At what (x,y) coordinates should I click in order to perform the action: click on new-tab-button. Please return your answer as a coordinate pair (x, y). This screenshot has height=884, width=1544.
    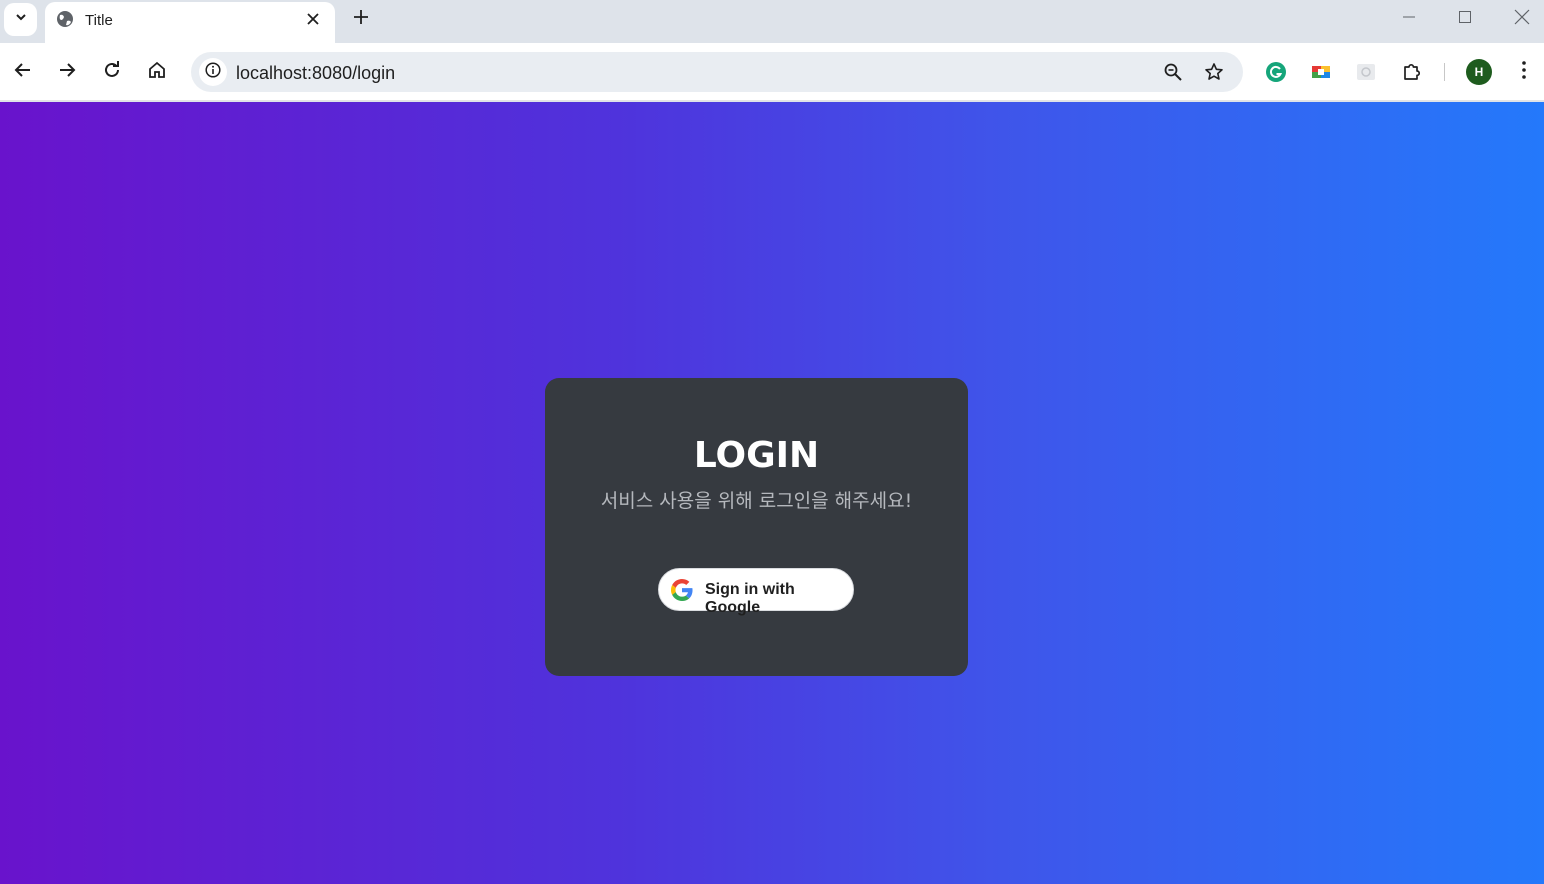
    Looking at the image, I should click on (361, 19).